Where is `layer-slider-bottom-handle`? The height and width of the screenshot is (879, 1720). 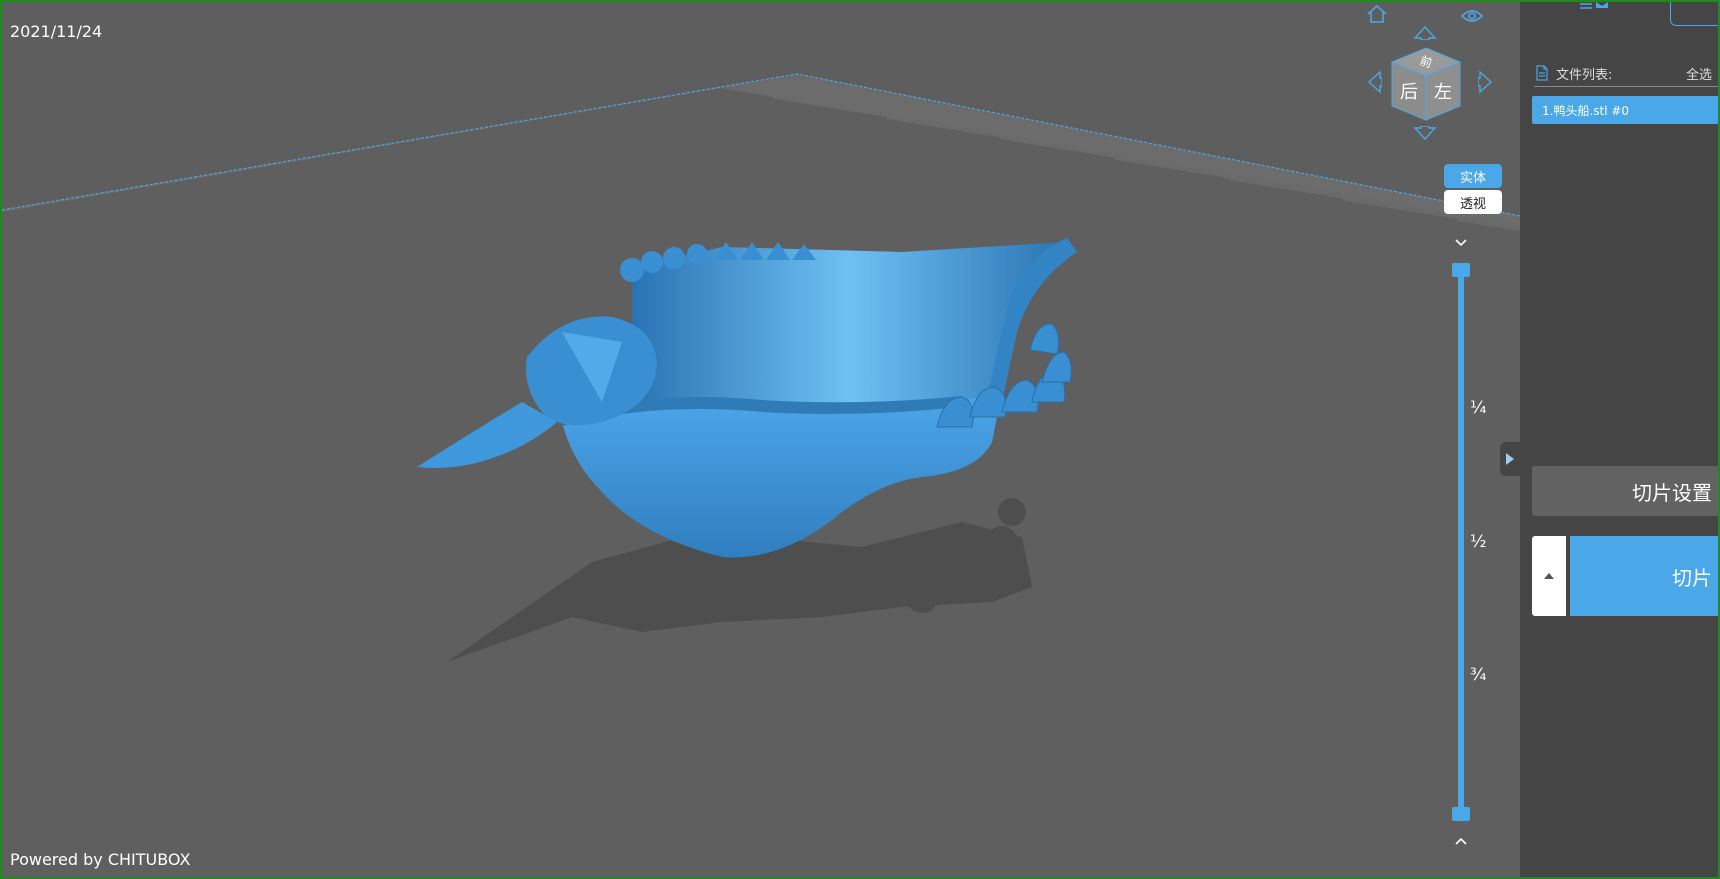 layer-slider-bottom-handle is located at coordinates (1461, 814).